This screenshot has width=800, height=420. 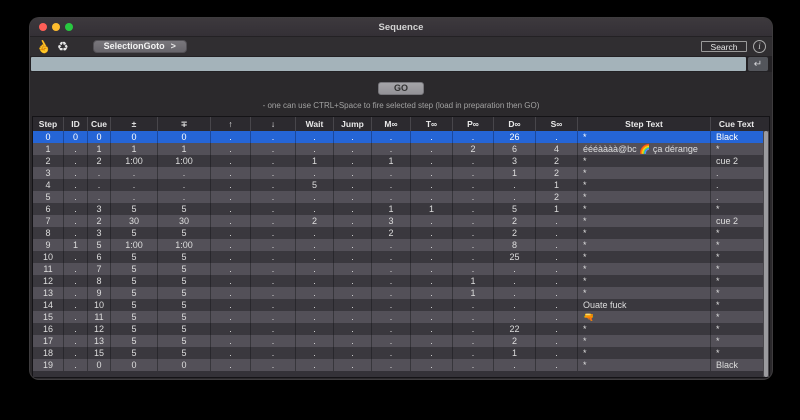 I want to click on table-row: 9 1 5 1:00 1:00....... 8. * *, so click(x=401, y=245).